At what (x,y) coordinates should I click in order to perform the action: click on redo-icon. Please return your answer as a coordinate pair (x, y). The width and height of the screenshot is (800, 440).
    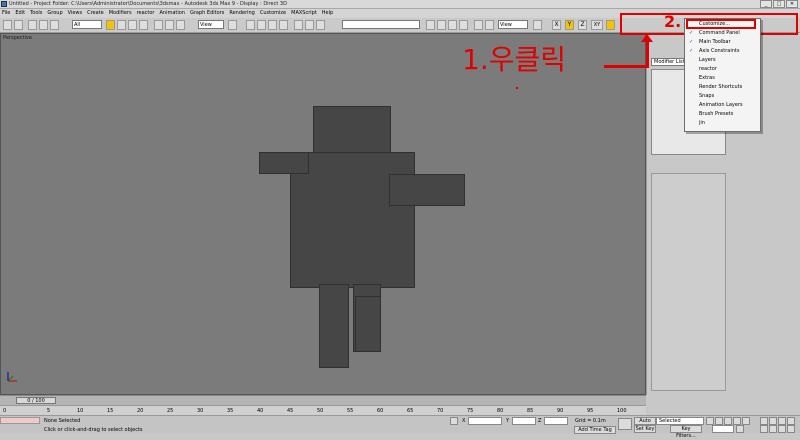
    Looking at the image, I should click on (18, 25).